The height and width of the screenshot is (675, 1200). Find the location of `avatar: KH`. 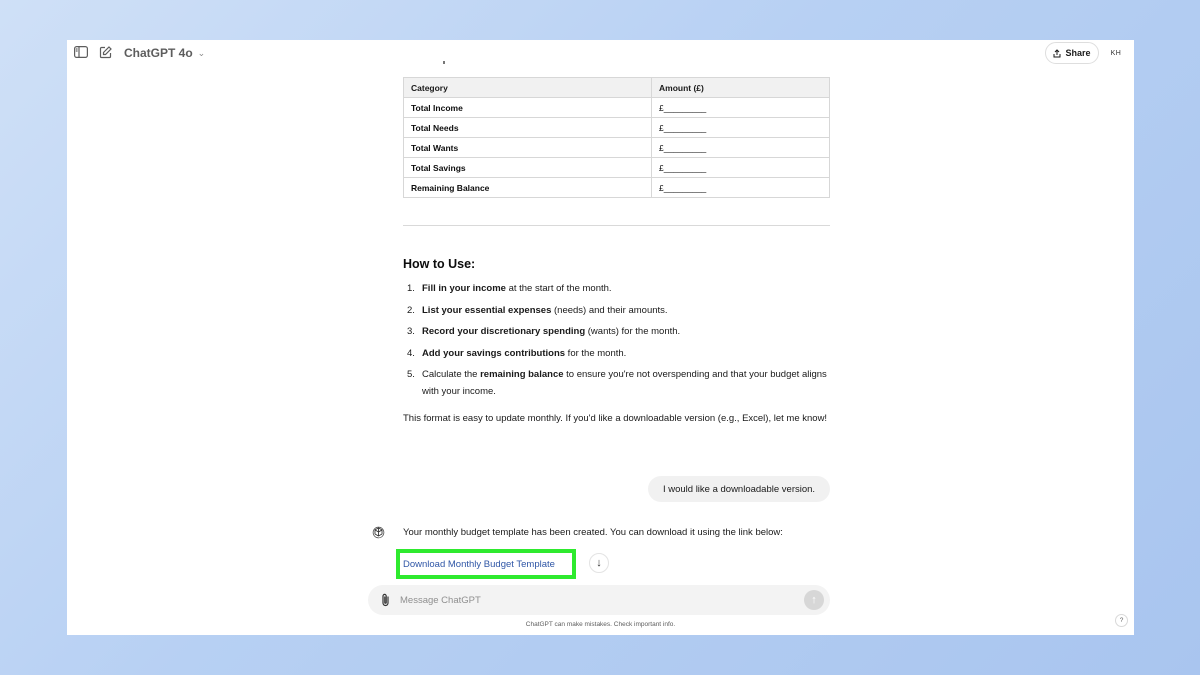

avatar: KH is located at coordinates (1116, 53).